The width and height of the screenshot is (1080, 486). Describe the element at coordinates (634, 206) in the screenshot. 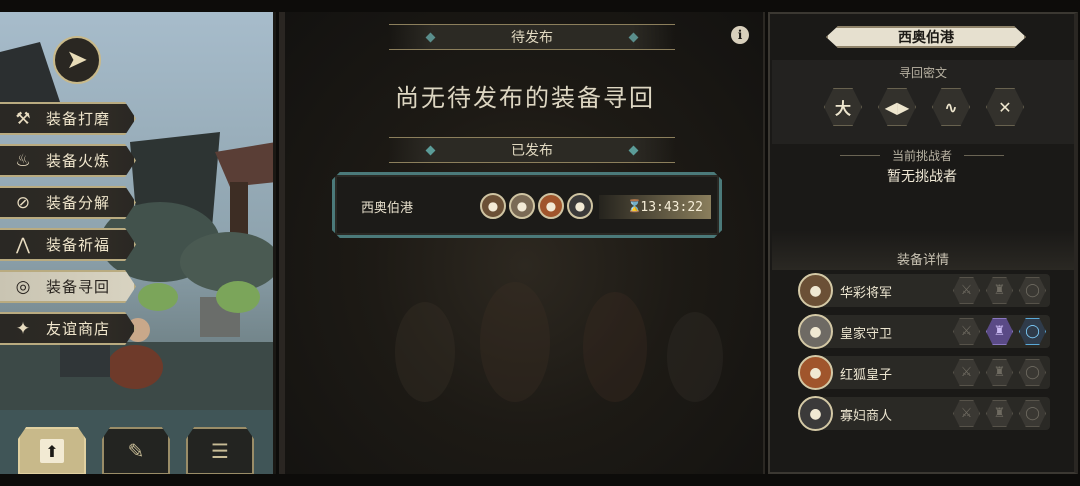

I see `hourglass-icon: ⌛` at that location.